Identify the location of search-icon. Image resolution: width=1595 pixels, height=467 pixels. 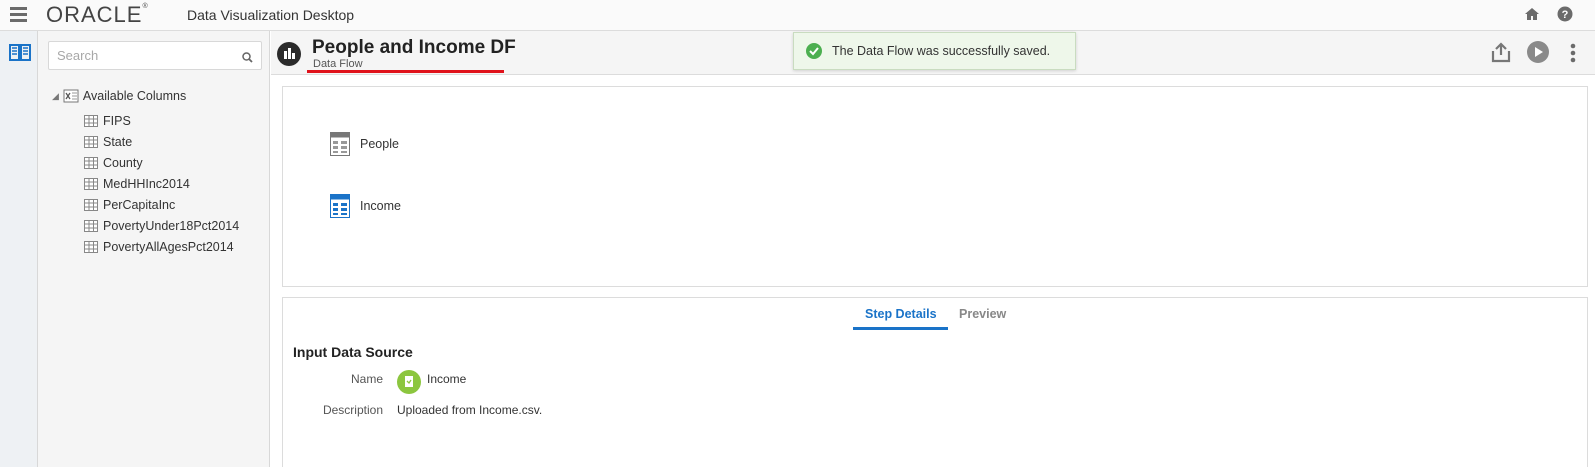
(247, 59).